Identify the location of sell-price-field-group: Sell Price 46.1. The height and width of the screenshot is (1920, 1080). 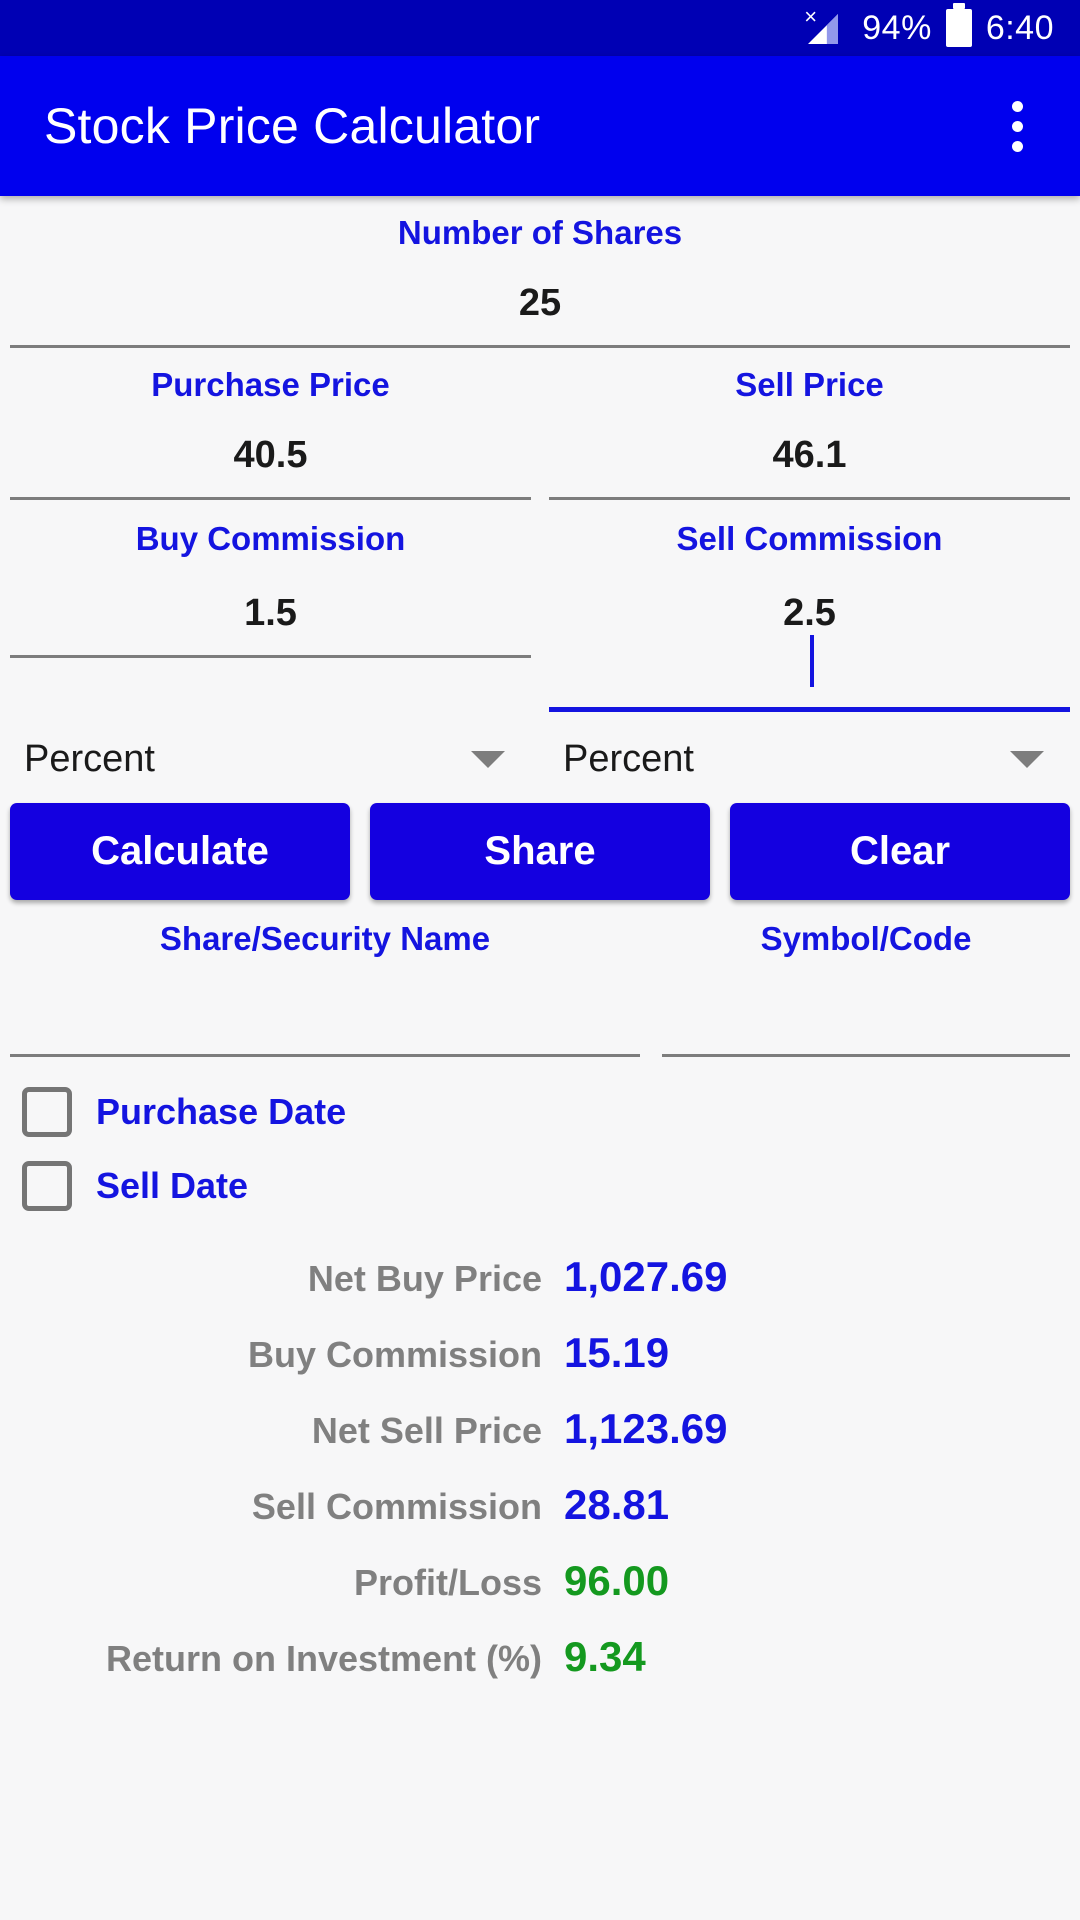
(809, 424).